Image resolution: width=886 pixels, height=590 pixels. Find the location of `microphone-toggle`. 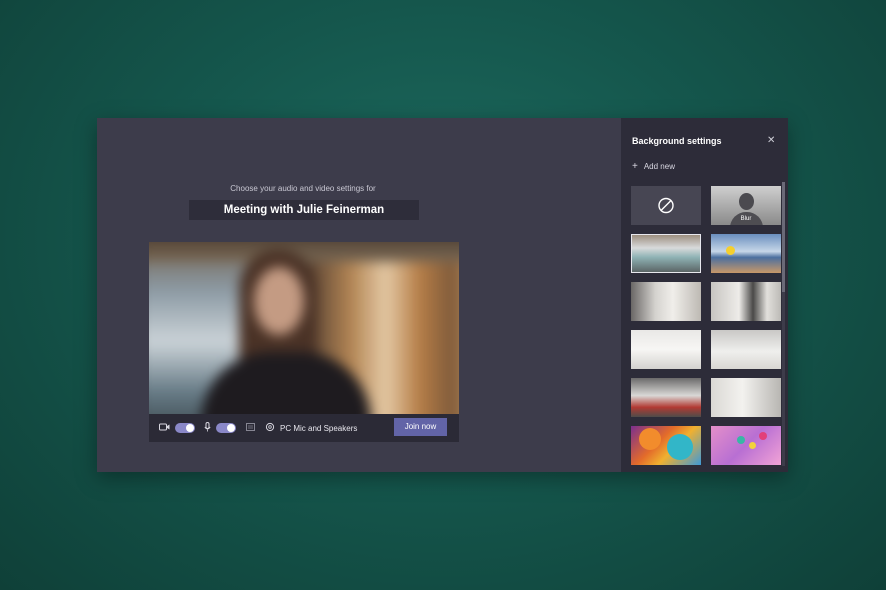

microphone-toggle is located at coordinates (226, 428).